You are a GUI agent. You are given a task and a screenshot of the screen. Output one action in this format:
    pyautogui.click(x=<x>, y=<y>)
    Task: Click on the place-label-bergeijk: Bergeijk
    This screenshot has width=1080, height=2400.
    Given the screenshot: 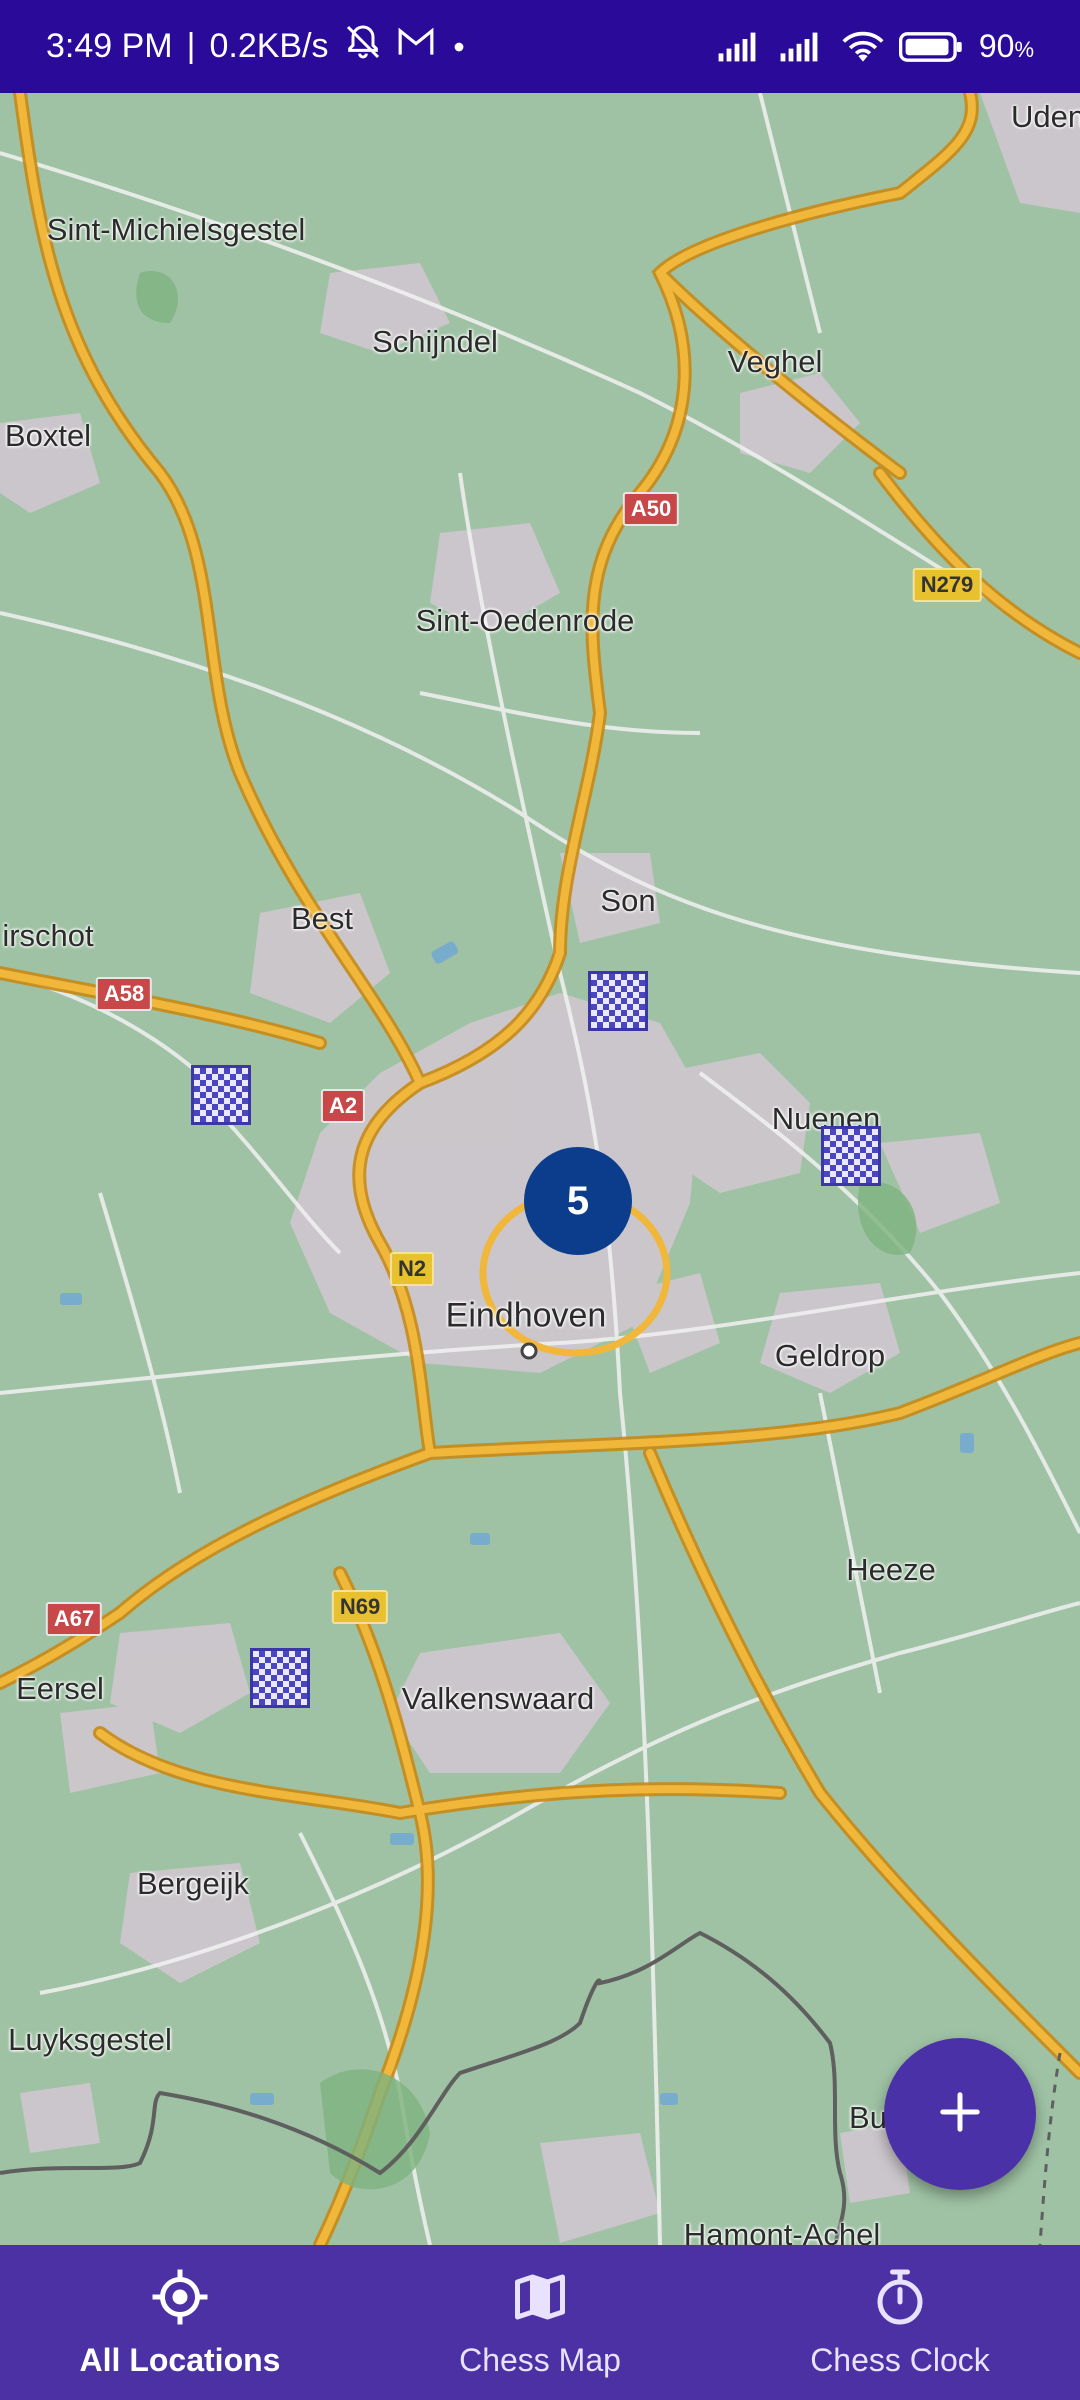 What is the action you would take?
    pyautogui.click(x=193, y=1883)
    